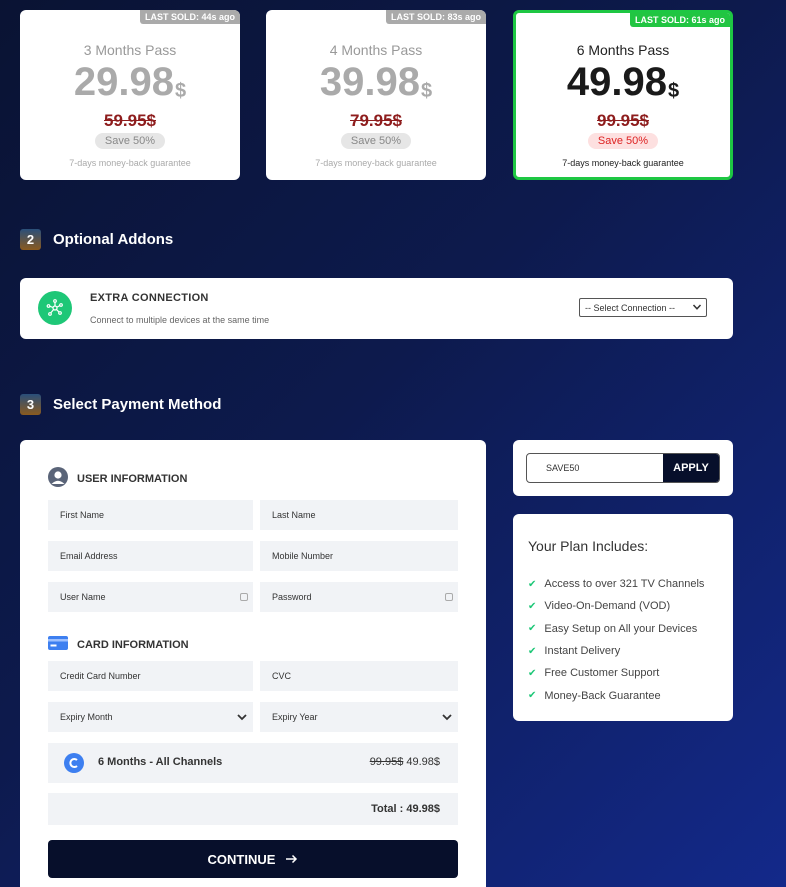 This screenshot has height=887, width=786. What do you see at coordinates (574, 651) in the screenshot?
I see `list-item: ✔ Instant Delivery` at bounding box center [574, 651].